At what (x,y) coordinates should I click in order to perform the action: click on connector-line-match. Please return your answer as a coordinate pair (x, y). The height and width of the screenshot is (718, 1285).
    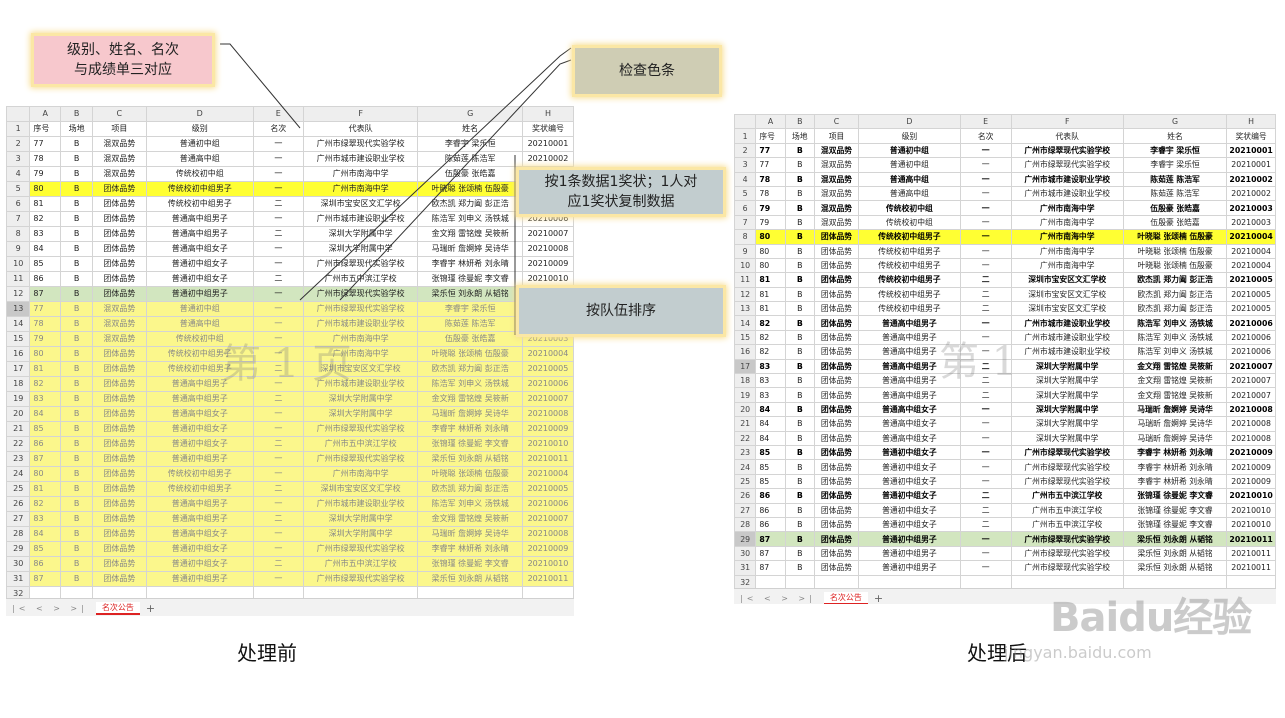
    Looking at the image, I should click on (260, 86).